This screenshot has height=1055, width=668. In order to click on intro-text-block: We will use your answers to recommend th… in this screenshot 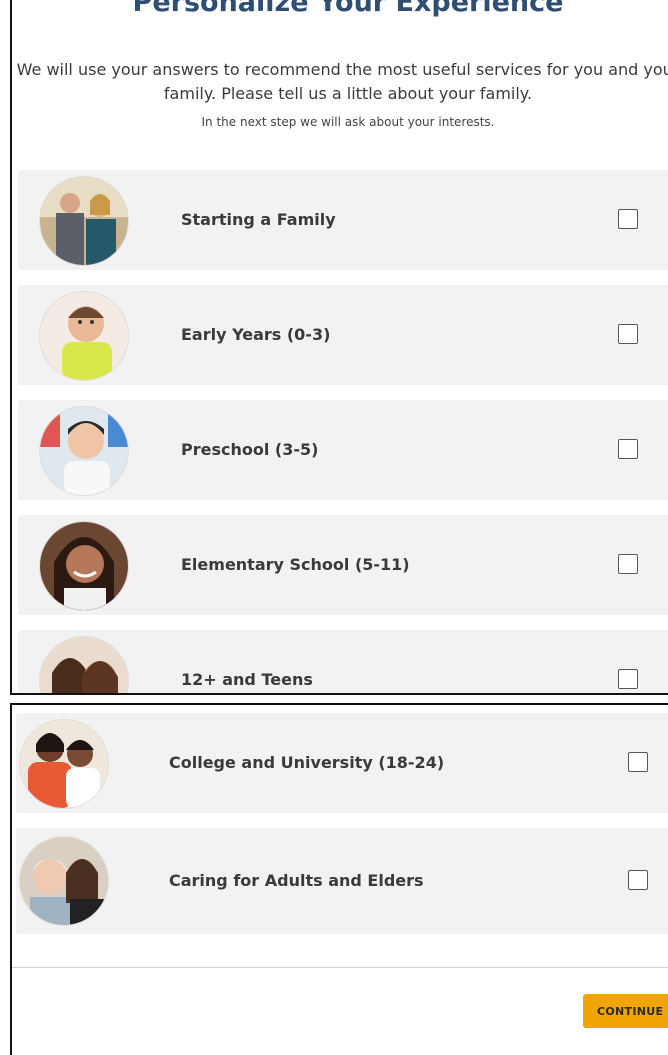, I will do `click(340, 94)`.